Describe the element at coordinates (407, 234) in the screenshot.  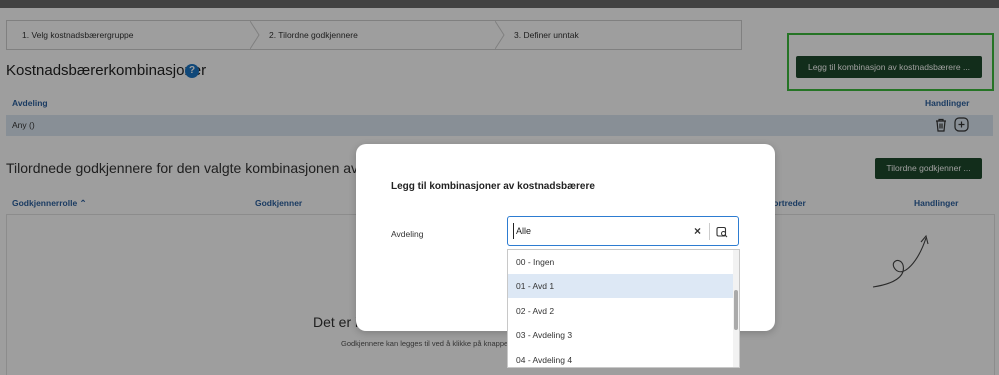
I see `department-field-label: Avdeling` at that location.